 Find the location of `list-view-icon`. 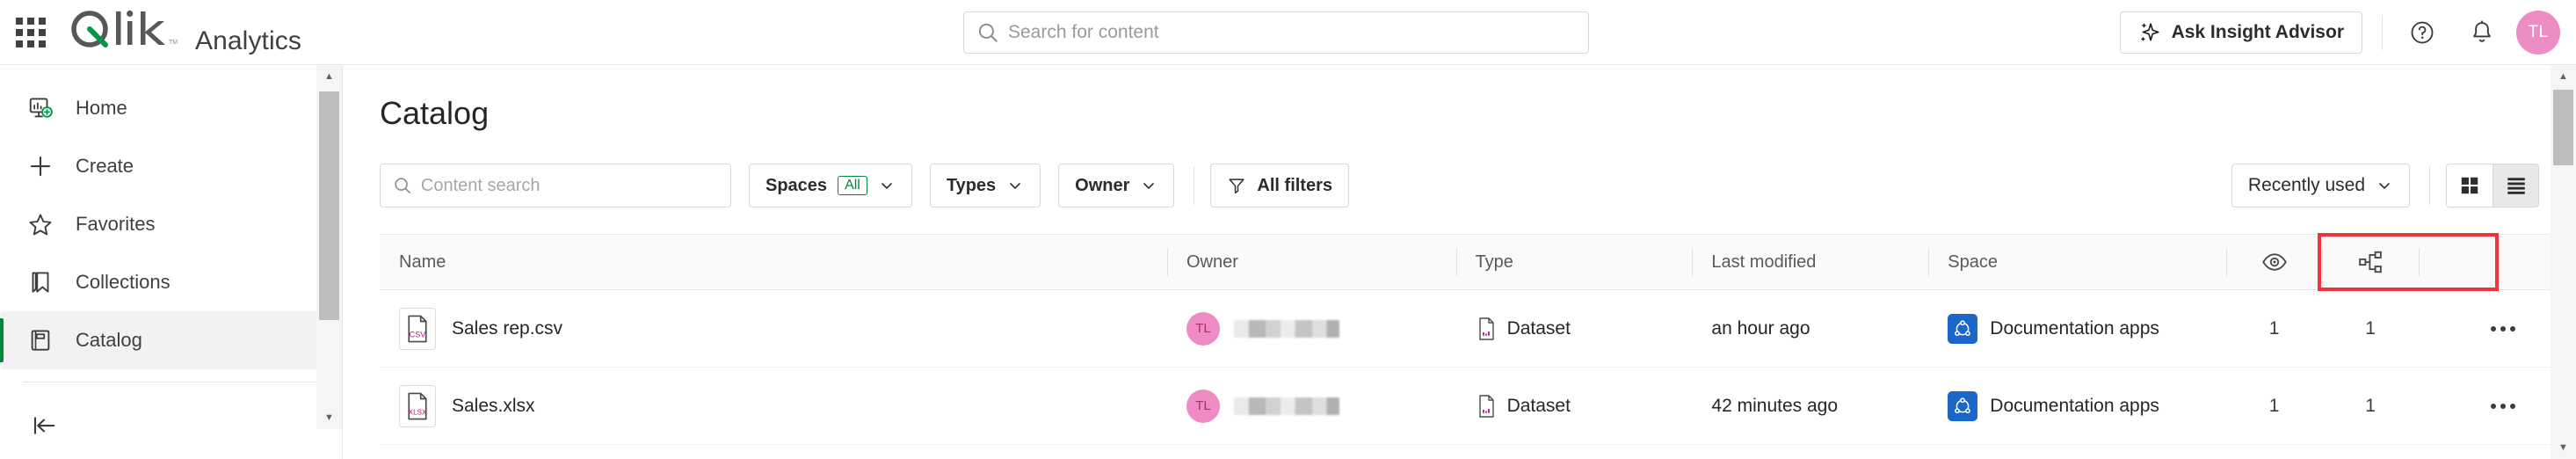

list-view-icon is located at coordinates (2515, 185).